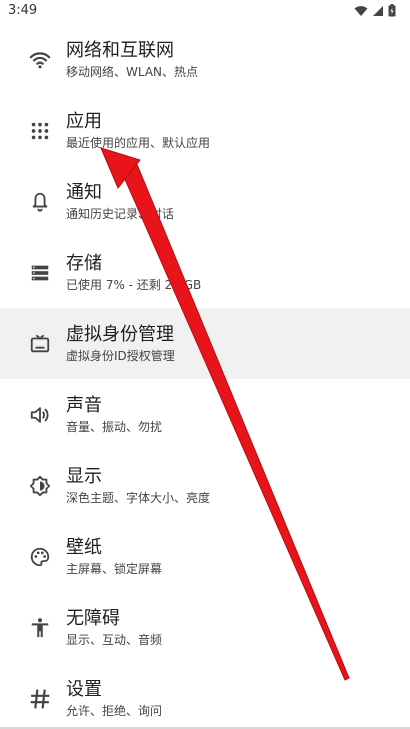 The width and height of the screenshot is (410, 729). I want to click on item-title: 虚拟身份管理, so click(120, 334).